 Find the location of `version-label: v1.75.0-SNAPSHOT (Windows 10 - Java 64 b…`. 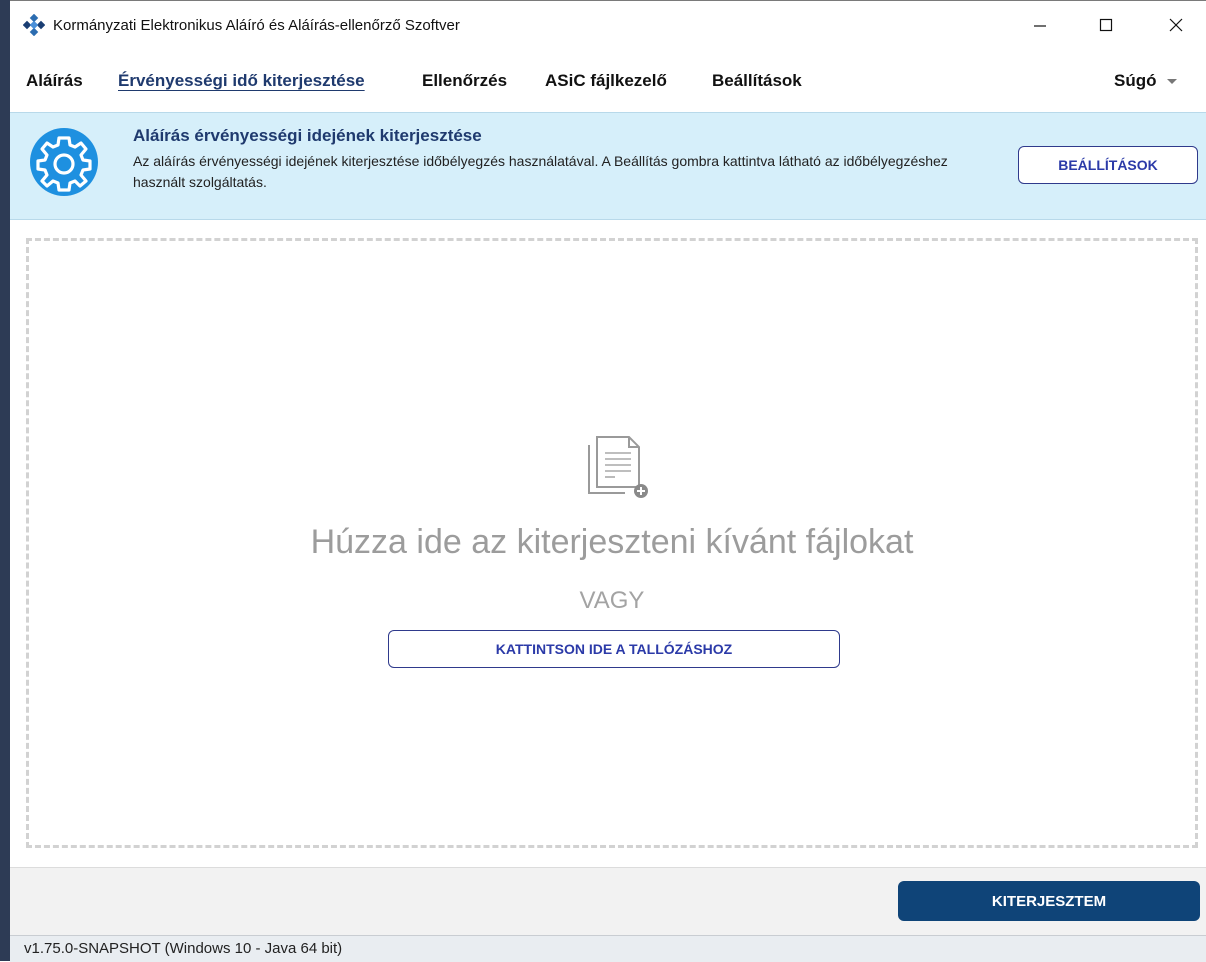

version-label: v1.75.0-SNAPSHOT (Windows 10 - Java 64 b… is located at coordinates (183, 948).